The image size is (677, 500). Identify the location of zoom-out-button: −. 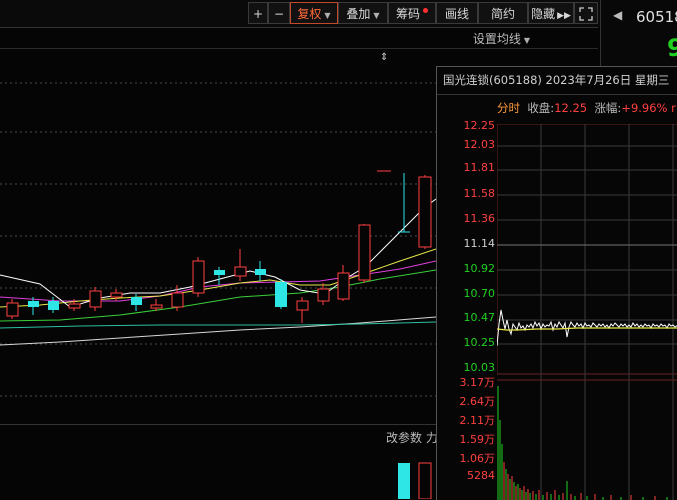
(279, 13).